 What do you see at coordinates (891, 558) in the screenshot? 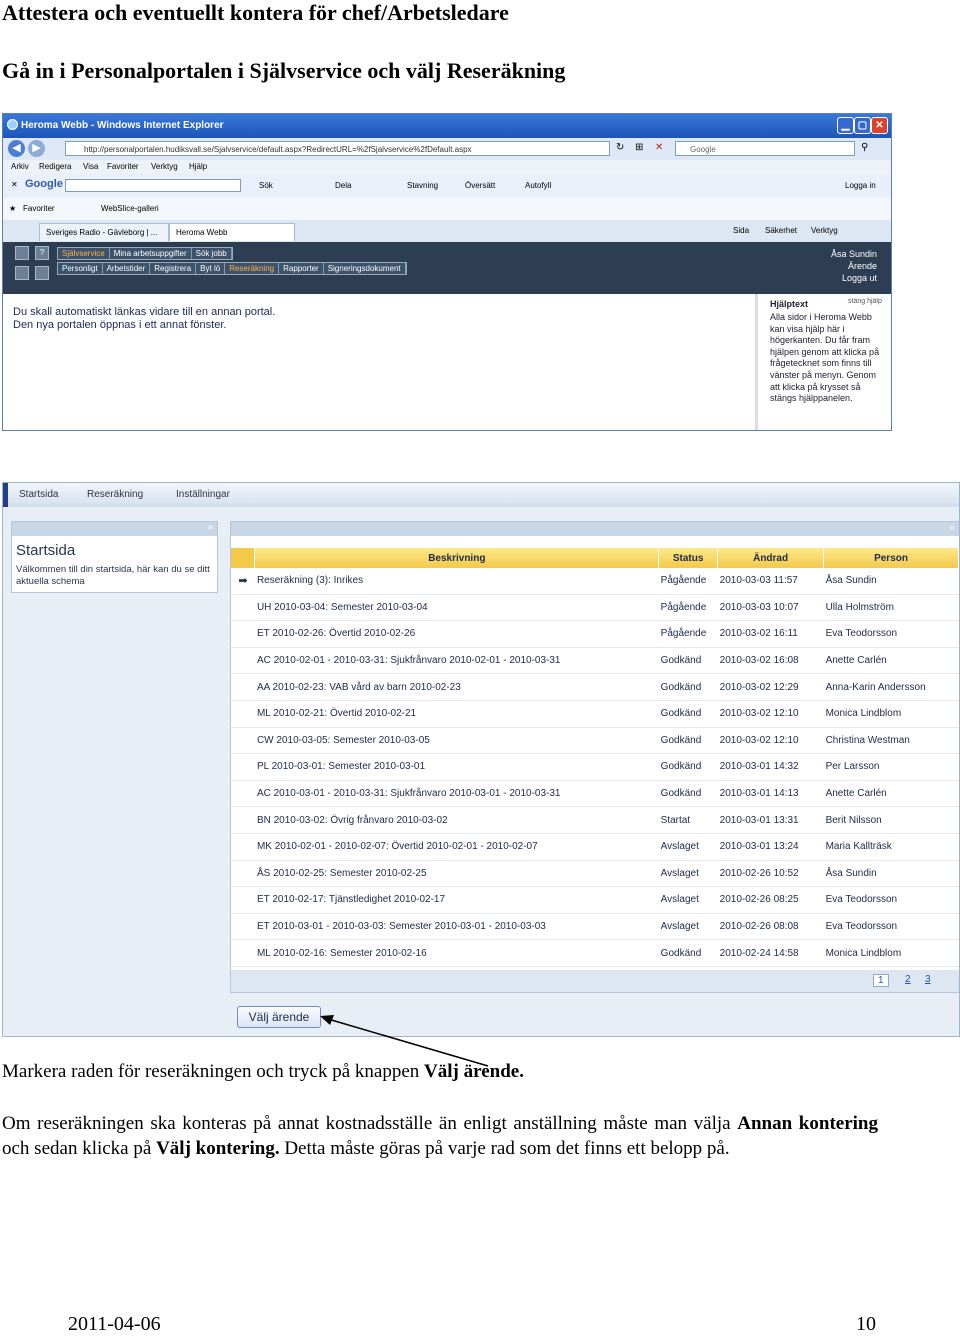
I see `column-header: Person` at bounding box center [891, 558].